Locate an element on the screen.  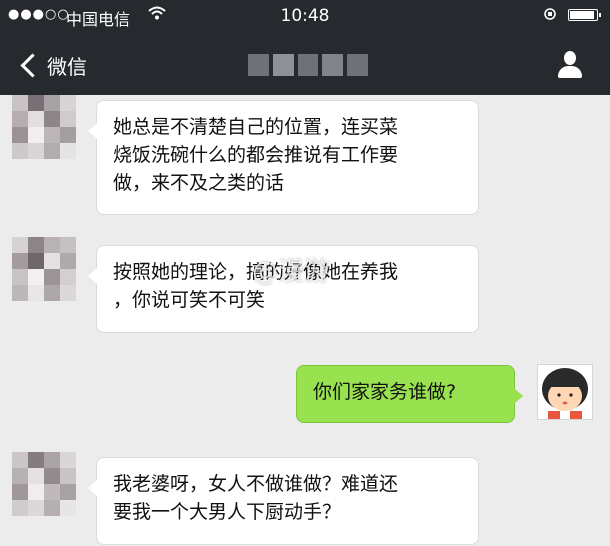
message-bubble-sent: 你们家家务谁做? is located at coordinates (409, 394).